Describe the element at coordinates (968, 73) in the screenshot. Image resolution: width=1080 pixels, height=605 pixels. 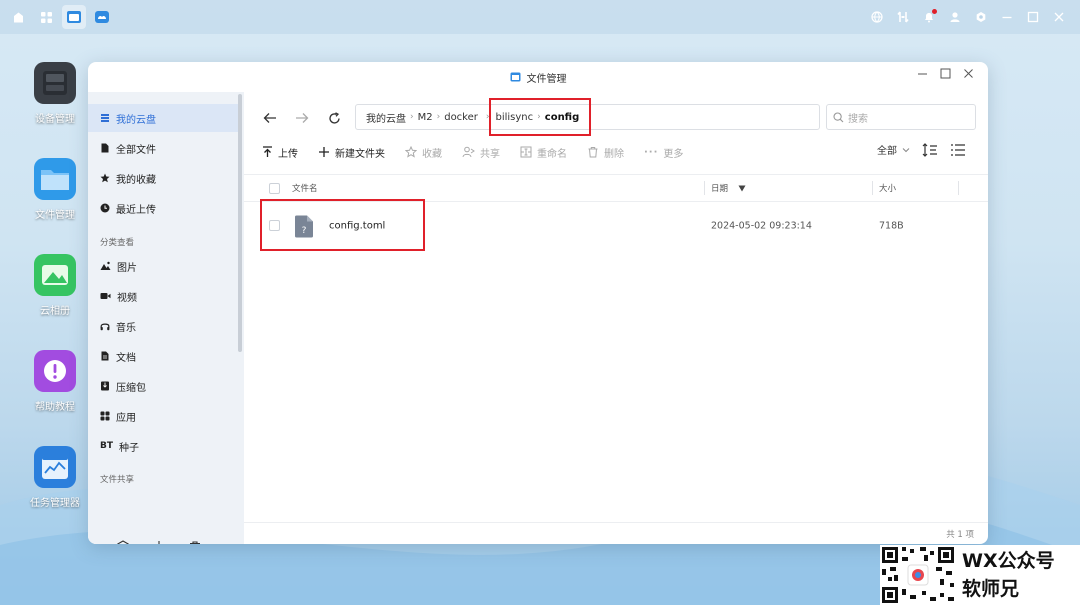
I see `window-close-icon` at that location.